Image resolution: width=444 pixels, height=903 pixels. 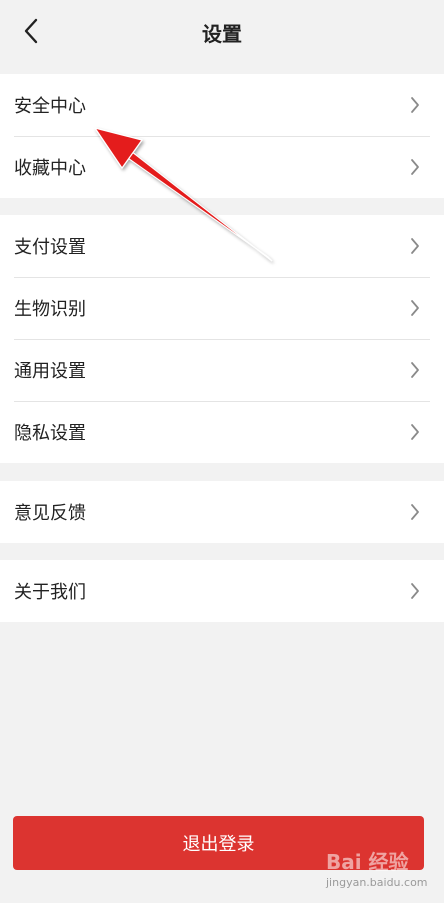 I want to click on menu-item-label: 通用设置, so click(x=50, y=371).